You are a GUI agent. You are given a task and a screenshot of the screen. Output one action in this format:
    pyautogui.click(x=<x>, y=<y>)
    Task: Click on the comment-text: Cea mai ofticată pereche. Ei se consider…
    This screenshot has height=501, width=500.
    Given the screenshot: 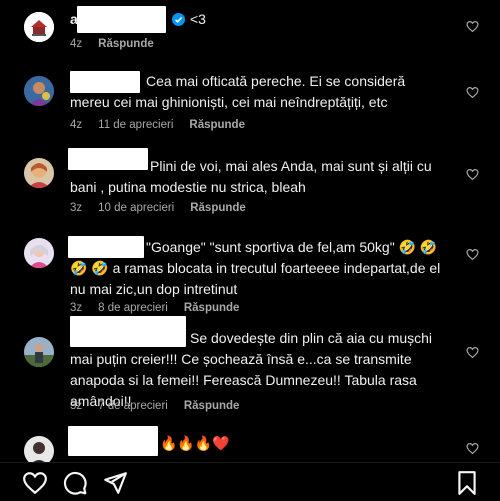 What is the action you would take?
    pyautogui.click(x=238, y=91)
    